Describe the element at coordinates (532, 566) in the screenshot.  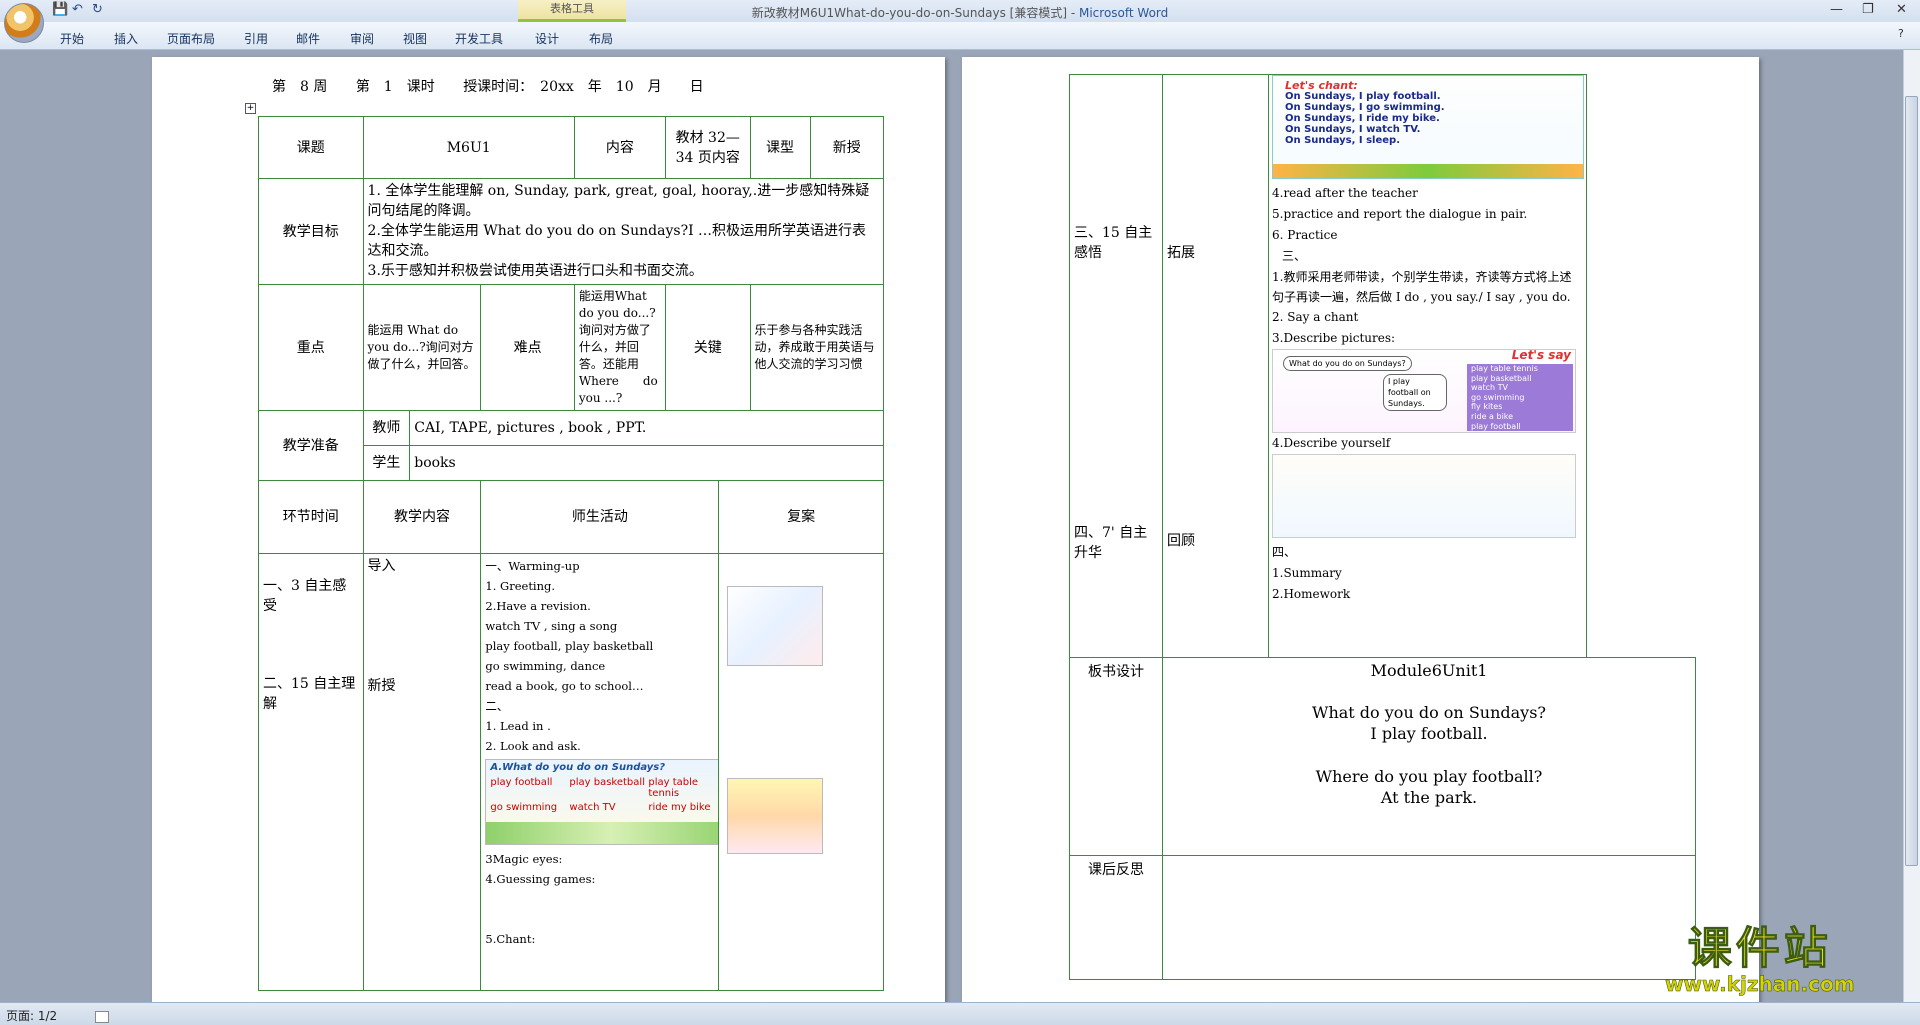
I see `activity-line: 一、Warming-up` at that location.